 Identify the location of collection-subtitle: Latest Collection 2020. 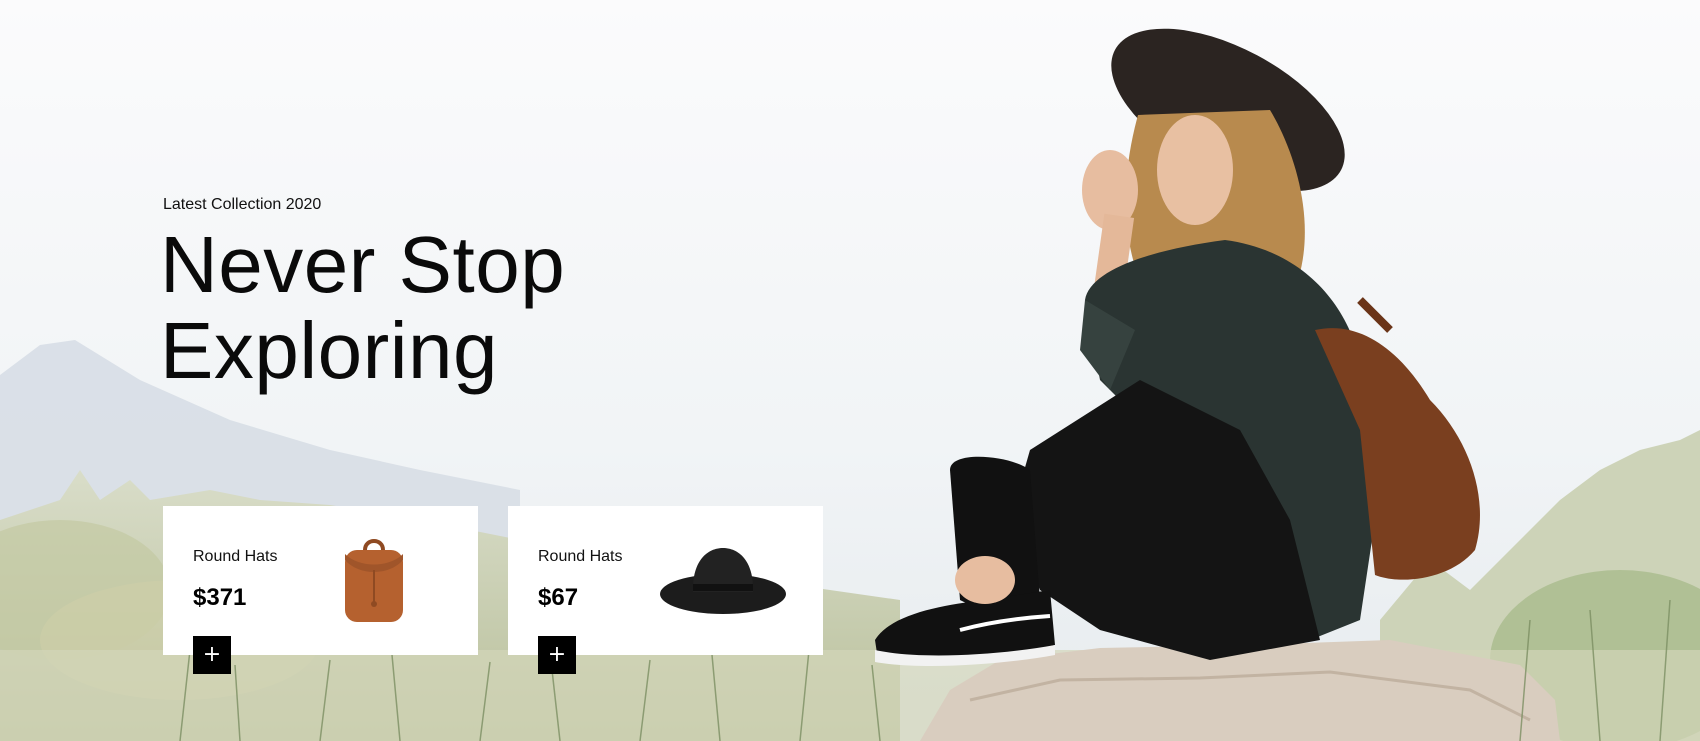
(242, 204).